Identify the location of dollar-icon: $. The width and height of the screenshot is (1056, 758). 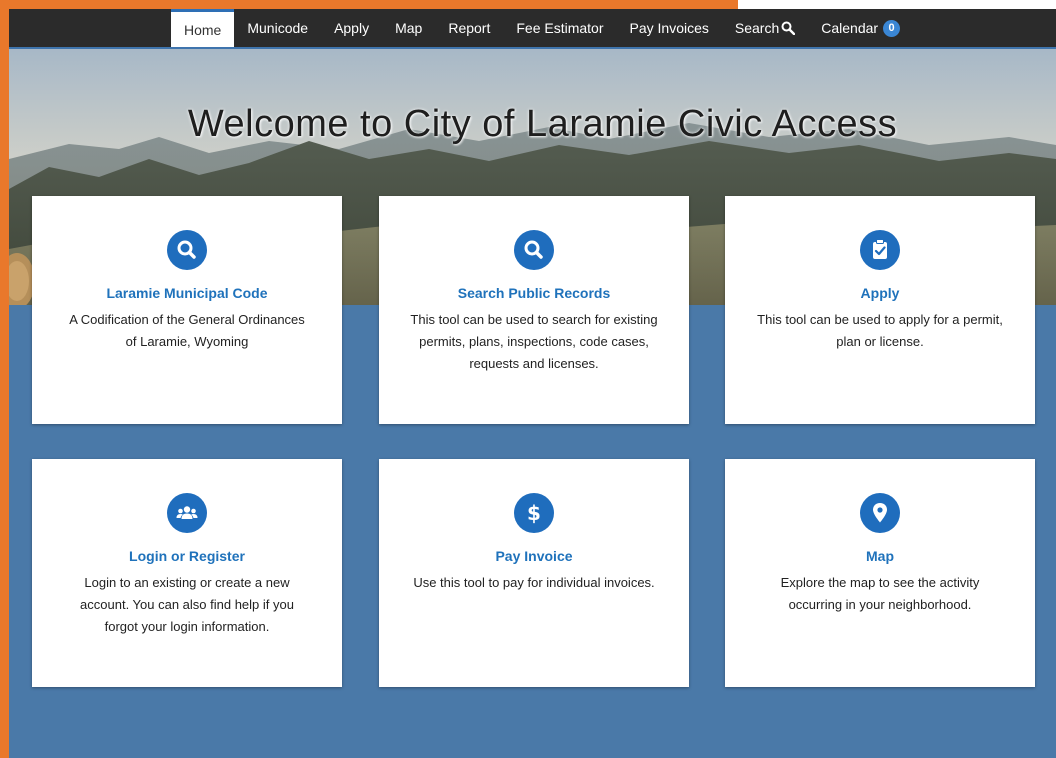
(534, 513).